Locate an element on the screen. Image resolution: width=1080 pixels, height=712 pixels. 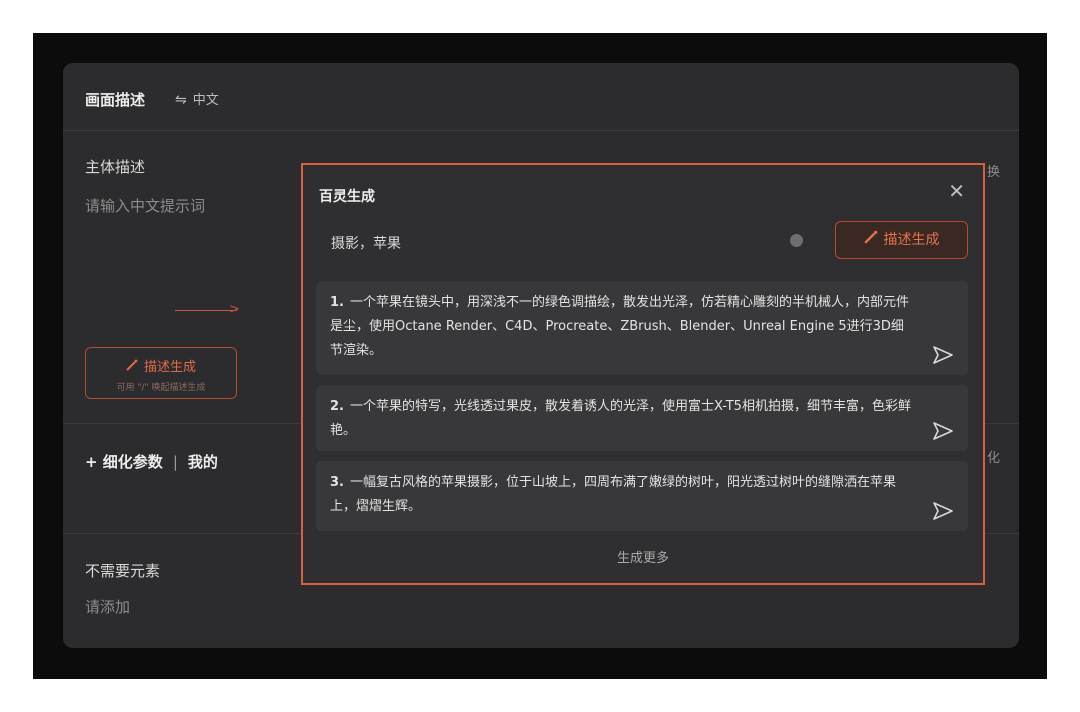
negative-label: 不需要元素 is located at coordinates (123, 571).